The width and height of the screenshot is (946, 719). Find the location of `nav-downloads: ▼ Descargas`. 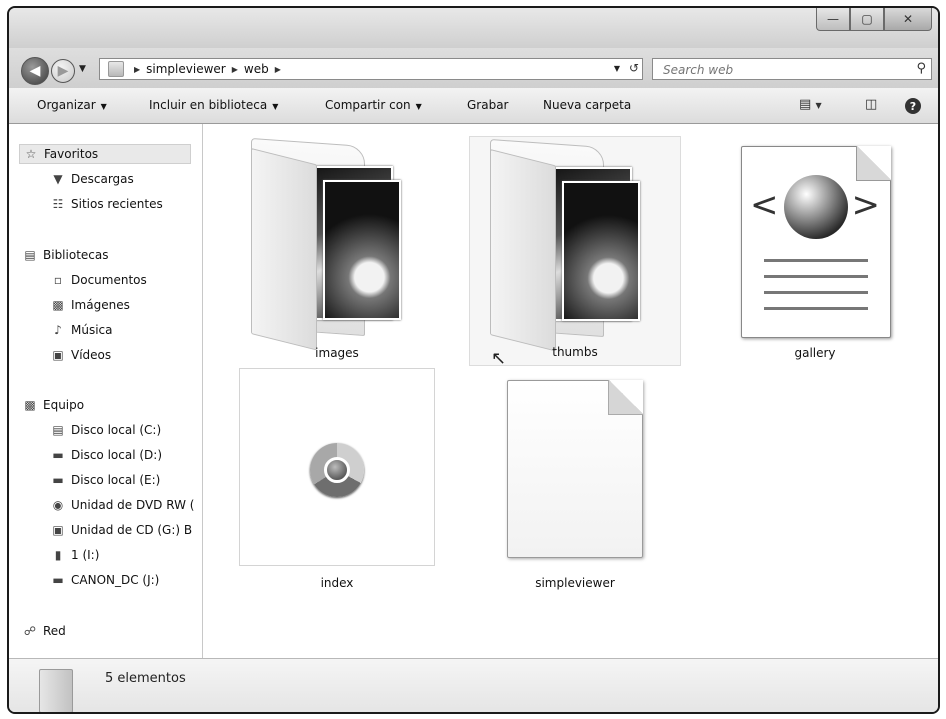

nav-downloads: ▼ Descargas is located at coordinates (92, 179).